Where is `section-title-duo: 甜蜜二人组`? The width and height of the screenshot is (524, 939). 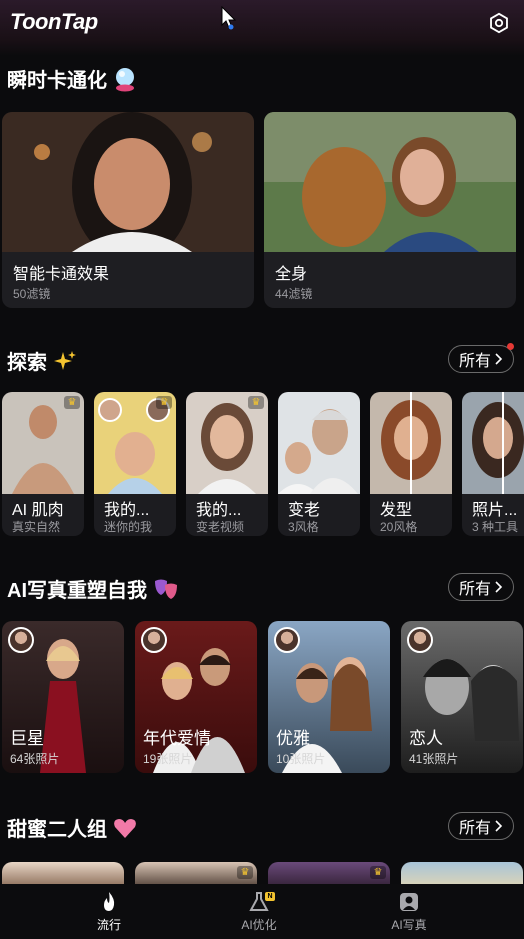 section-title-duo: 甜蜜二人组 is located at coordinates (72, 827).